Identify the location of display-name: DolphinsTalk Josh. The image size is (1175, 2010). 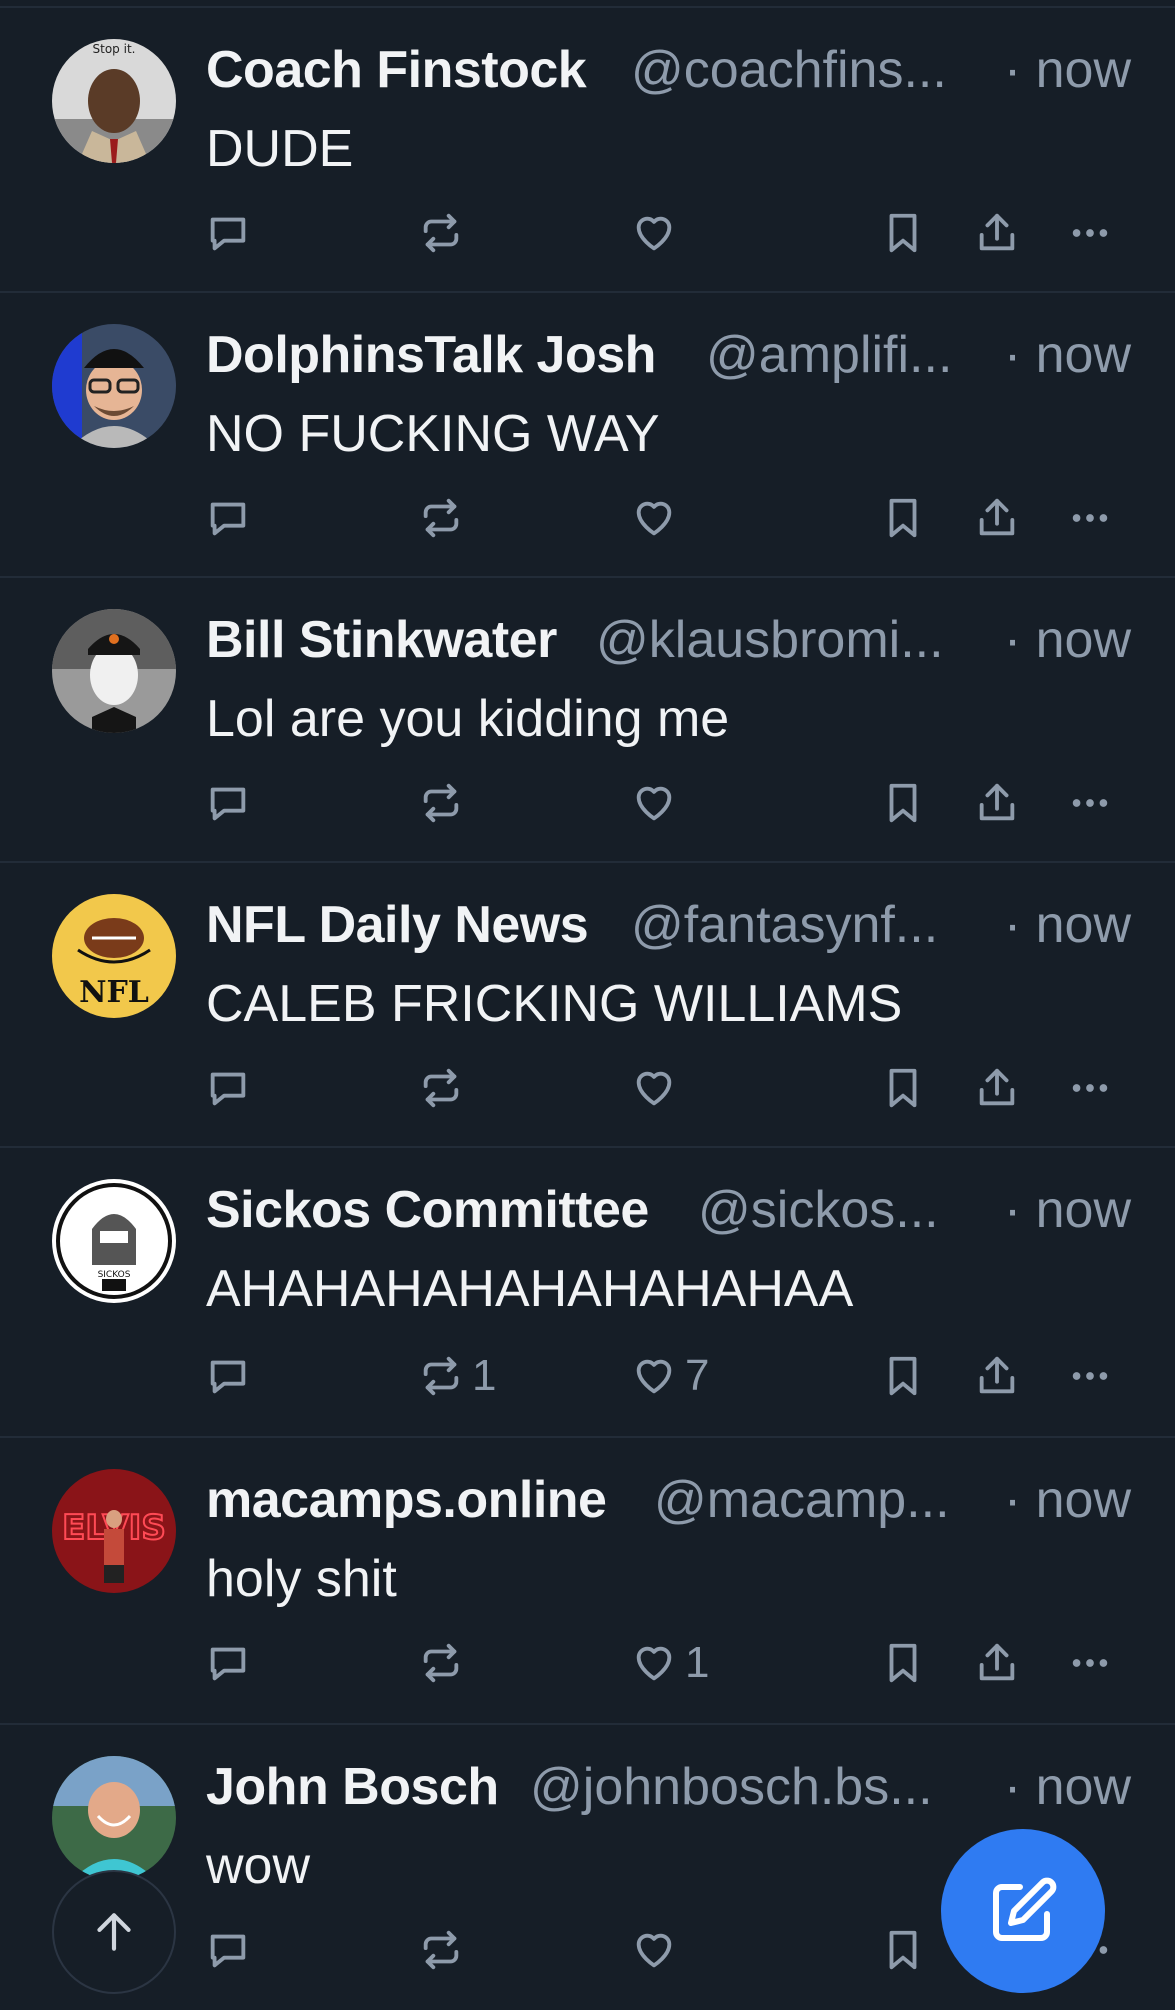
(431, 355).